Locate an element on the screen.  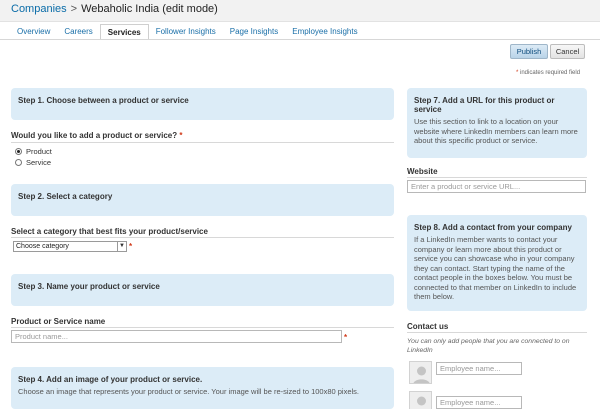
required-field-note: * indicates required field is located at coordinates (548, 73).